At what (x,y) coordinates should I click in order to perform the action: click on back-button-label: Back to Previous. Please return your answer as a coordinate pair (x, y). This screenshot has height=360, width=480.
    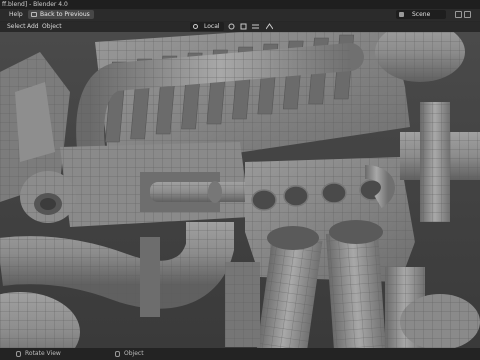
    Looking at the image, I should click on (65, 14).